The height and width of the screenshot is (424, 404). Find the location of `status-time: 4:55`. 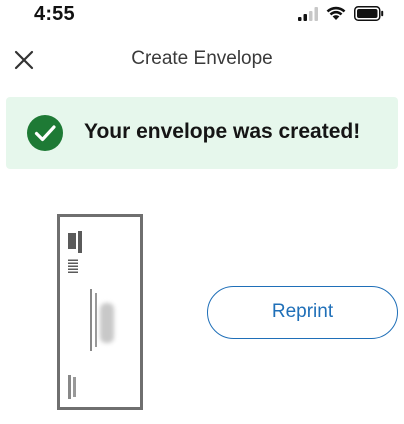

status-time: 4:55 is located at coordinates (54, 14).